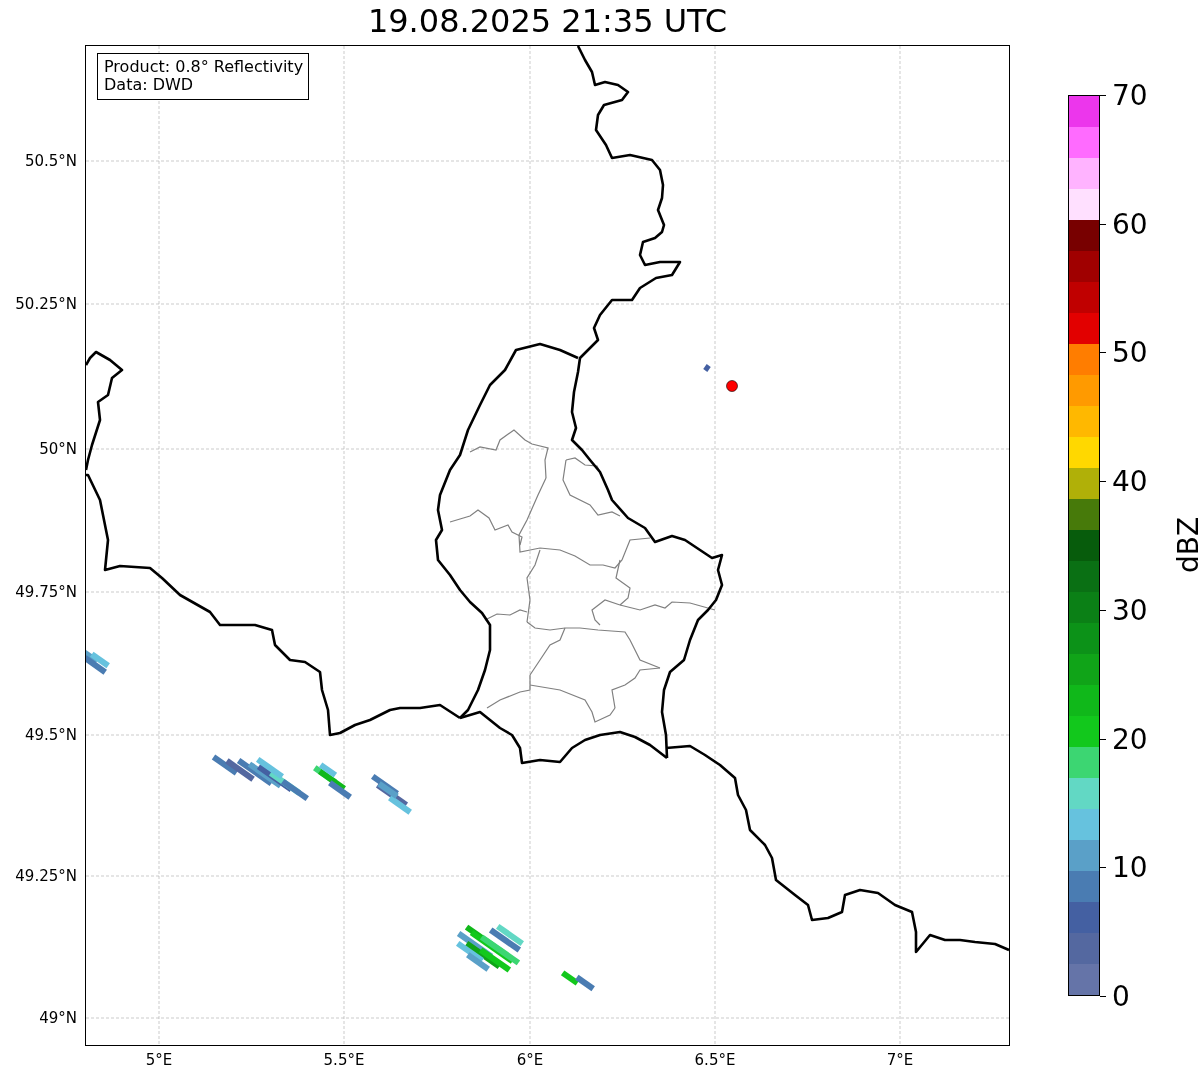 The width and height of the screenshot is (1202, 1081). What do you see at coordinates (46, 592) in the screenshot?
I see `latitude-label: 49.75°N` at bounding box center [46, 592].